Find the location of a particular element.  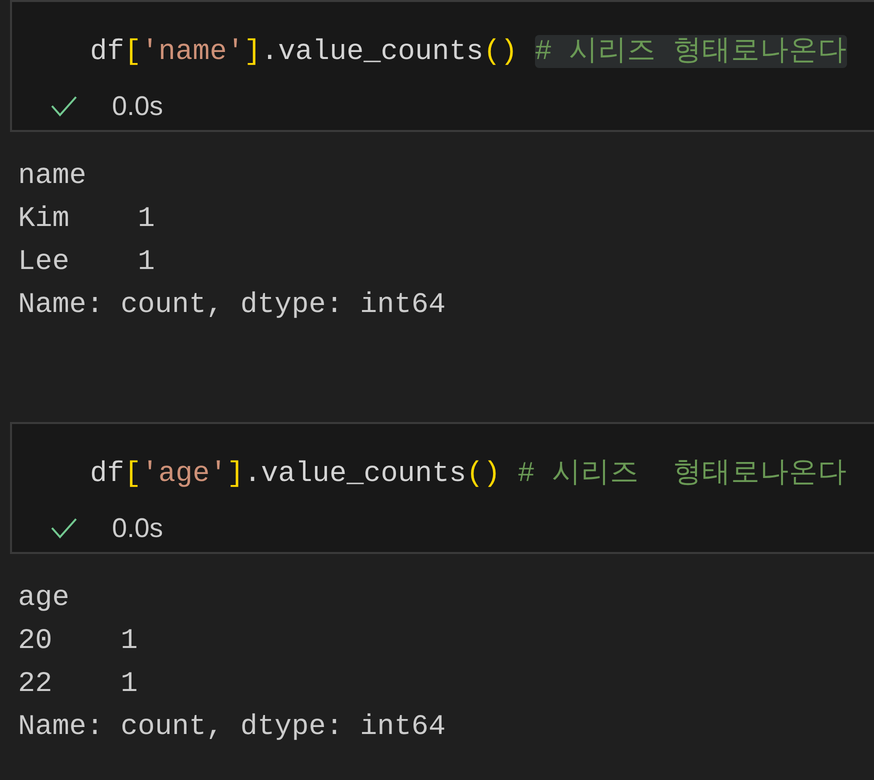

output-line: Lee 1 is located at coordinates (86, 262).